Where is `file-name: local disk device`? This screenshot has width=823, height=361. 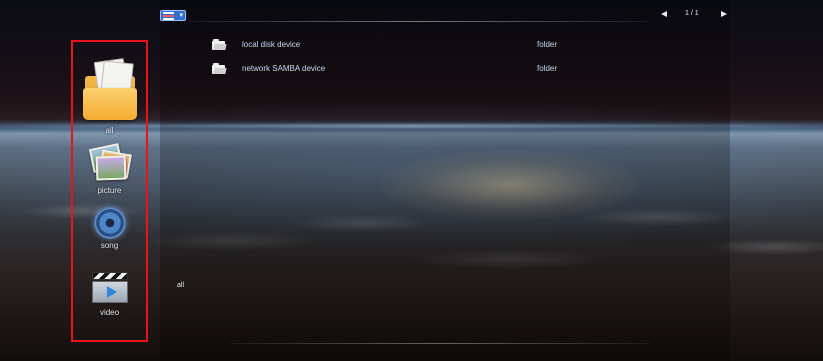
file-name: local disk device is located at coordinates (271, 44).